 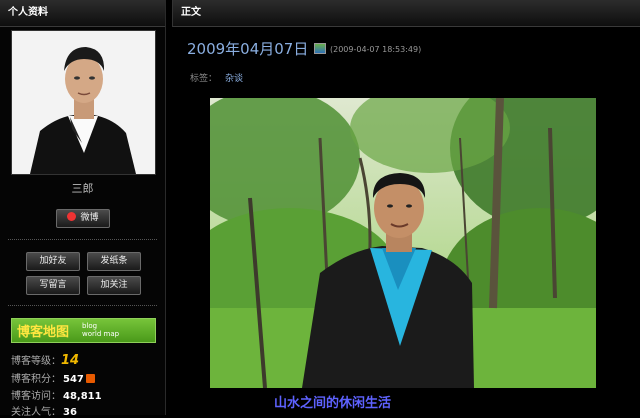 I want to click on stat-blog-points: 博客积分： 547, so click(x=53, y=377).